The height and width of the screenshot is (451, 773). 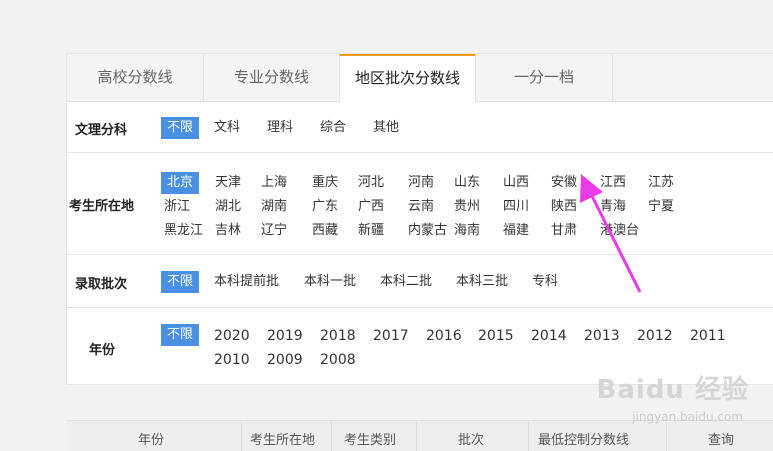 What do you see at coordinates (516, 231) in the screenshot?
I see `region-option: 福建` at bounding box center [516, 231].